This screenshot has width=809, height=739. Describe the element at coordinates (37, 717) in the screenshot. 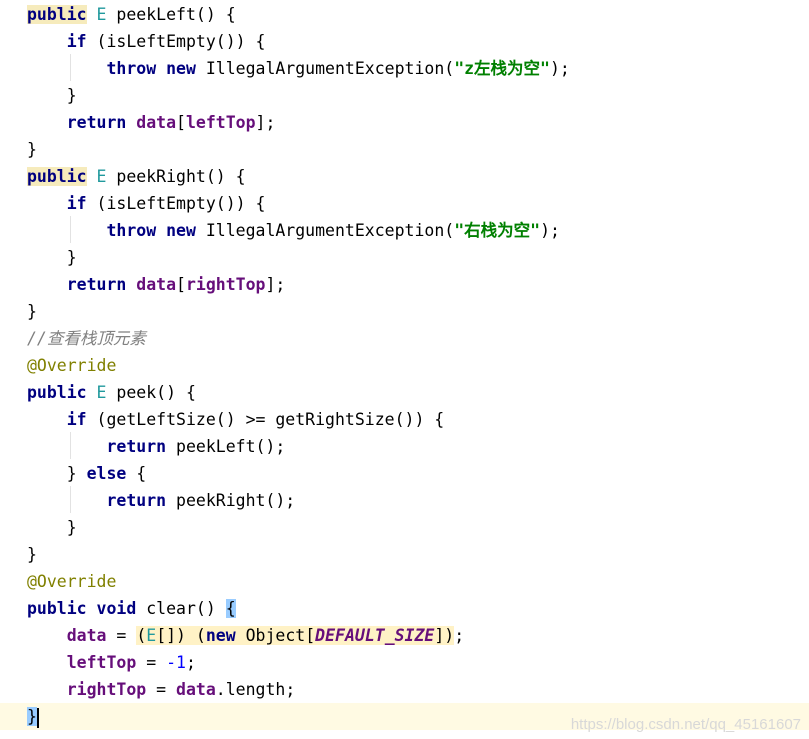

I see `text-caret` at that location.